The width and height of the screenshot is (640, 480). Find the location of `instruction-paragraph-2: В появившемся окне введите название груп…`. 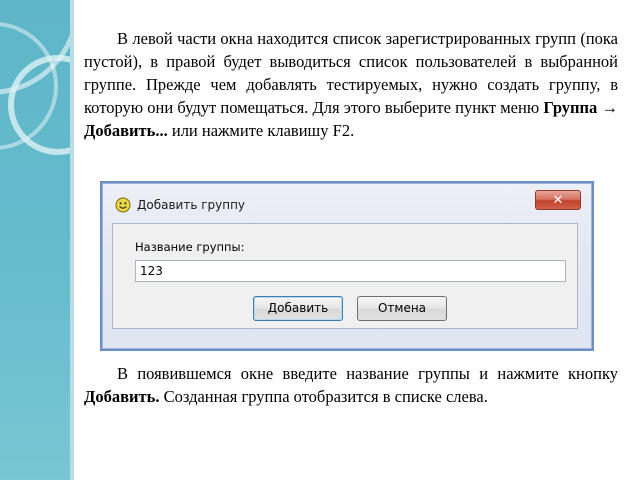

instruction-paragraph-2: В появившемся окне введите название груп… is located at coordinates (351, 385).